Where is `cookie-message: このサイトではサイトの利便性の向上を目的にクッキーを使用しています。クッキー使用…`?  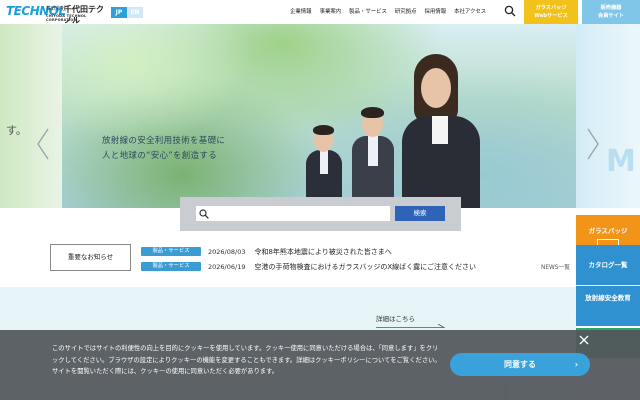 cookie-message: このサイトではサイトの利便性の向上を目的にクッキーを使用しています。クッキー使用… is located at coordinates (246, 360).